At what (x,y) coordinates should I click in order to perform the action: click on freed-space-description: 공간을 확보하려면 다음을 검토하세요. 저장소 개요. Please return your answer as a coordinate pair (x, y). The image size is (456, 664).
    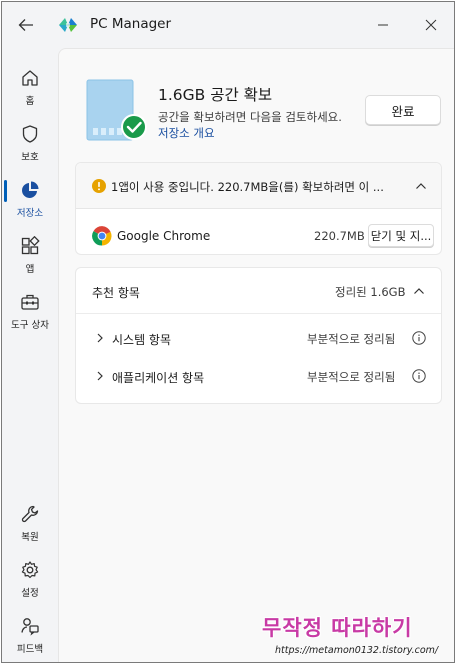
    Looking at the image, I should click on (256, 125).